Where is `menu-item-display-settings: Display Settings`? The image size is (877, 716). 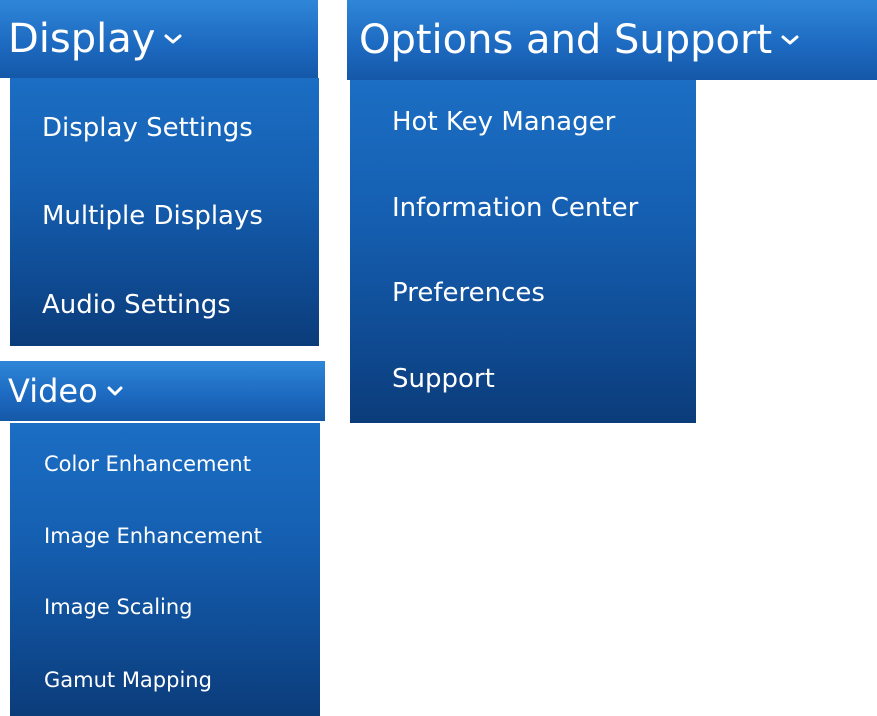 menu-item-display-settings: Display Settings is located at coordinates (164, 128).